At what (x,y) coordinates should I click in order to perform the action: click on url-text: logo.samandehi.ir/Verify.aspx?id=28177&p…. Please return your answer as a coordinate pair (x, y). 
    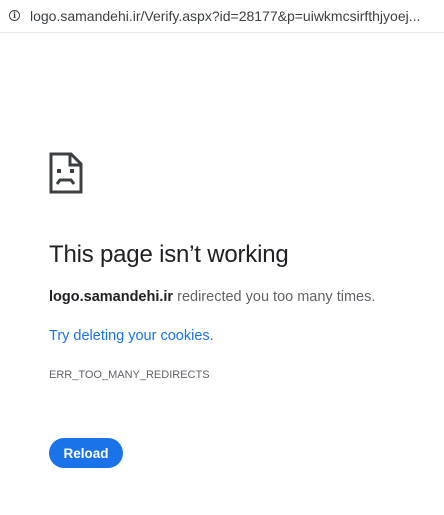
    Looking at the image, I should click on (235, 16).